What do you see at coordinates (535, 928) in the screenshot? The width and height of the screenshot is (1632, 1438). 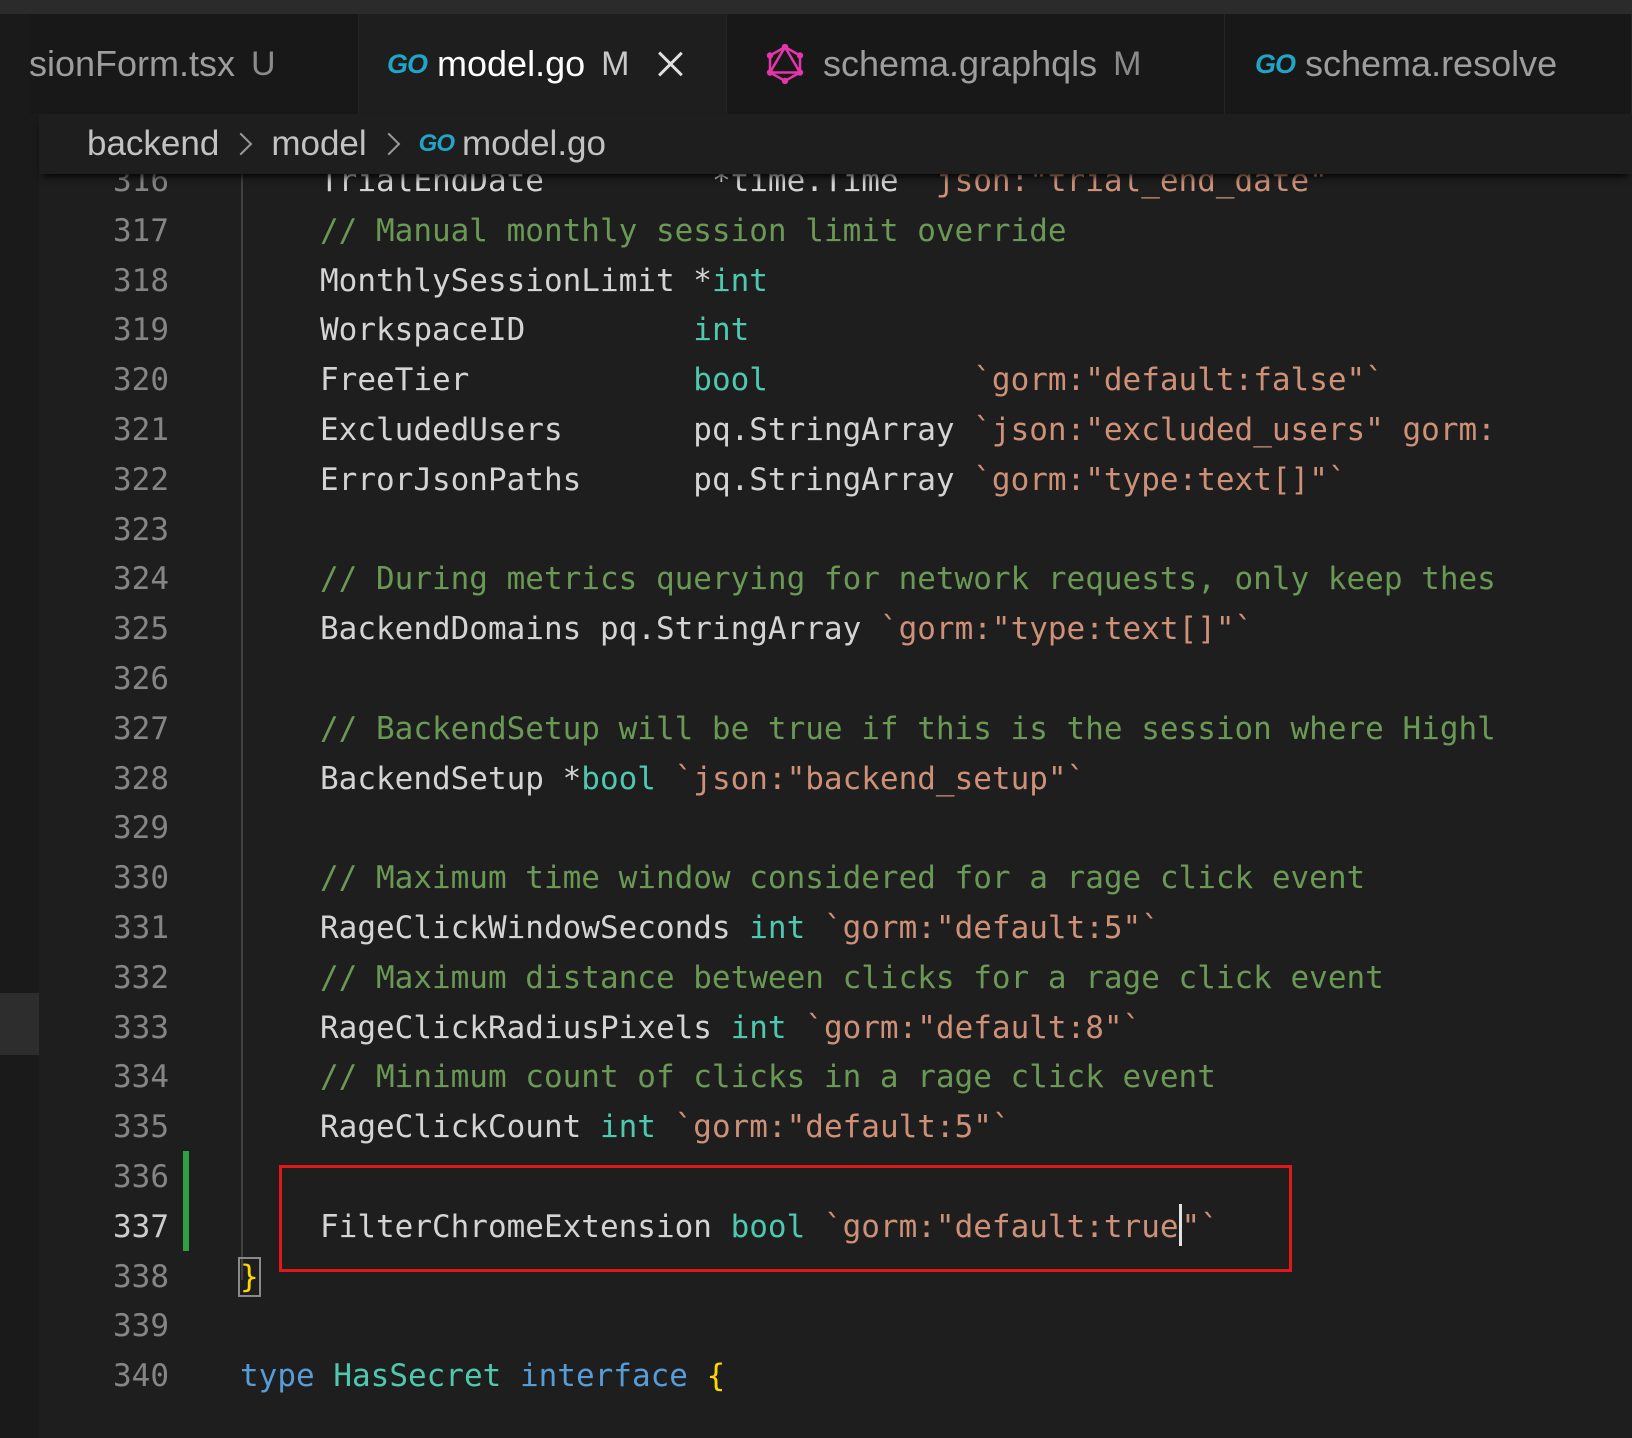 I see `code-token: RageClickWindowSeconds` at bounding box center [535, 928].